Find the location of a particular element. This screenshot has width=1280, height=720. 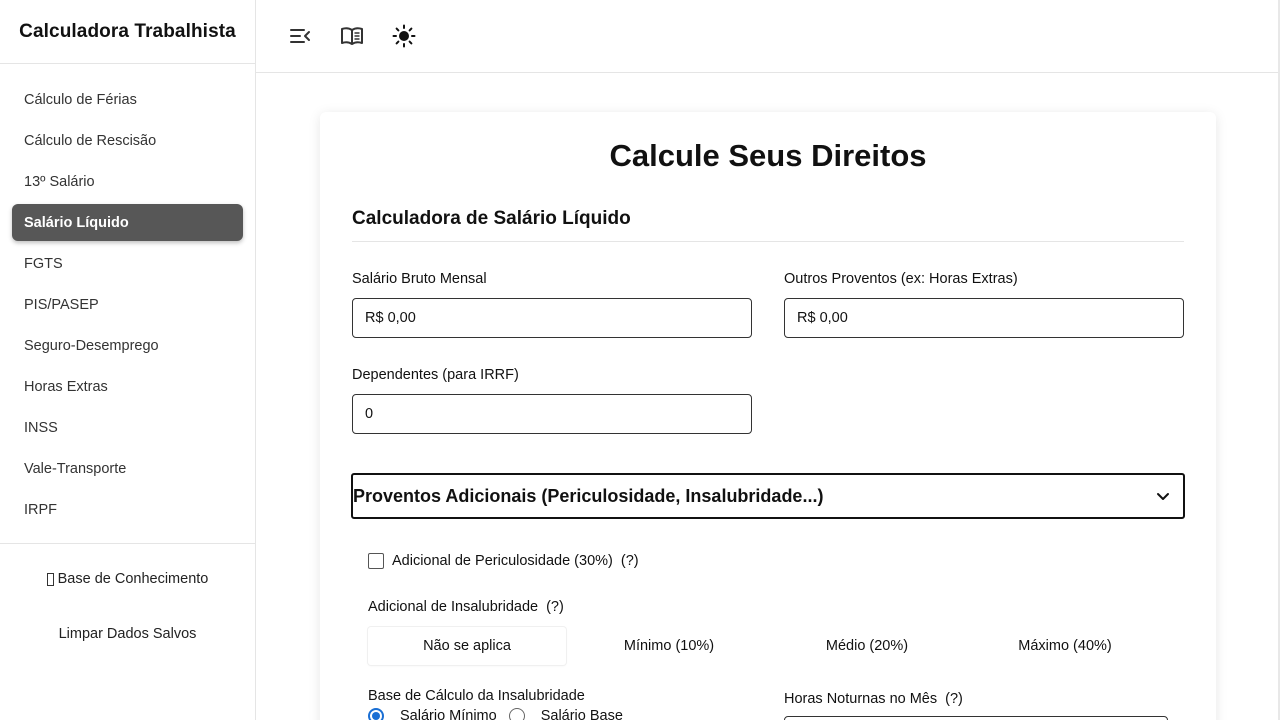

sidebar-item-seguro-desemprego: Seguro-Desemprego is located at coordinates (127, 345).